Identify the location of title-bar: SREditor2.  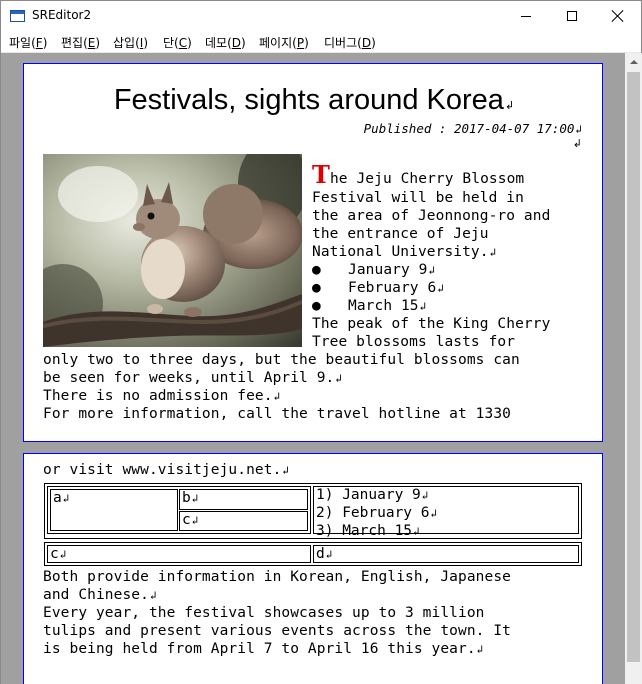
(321, 16).